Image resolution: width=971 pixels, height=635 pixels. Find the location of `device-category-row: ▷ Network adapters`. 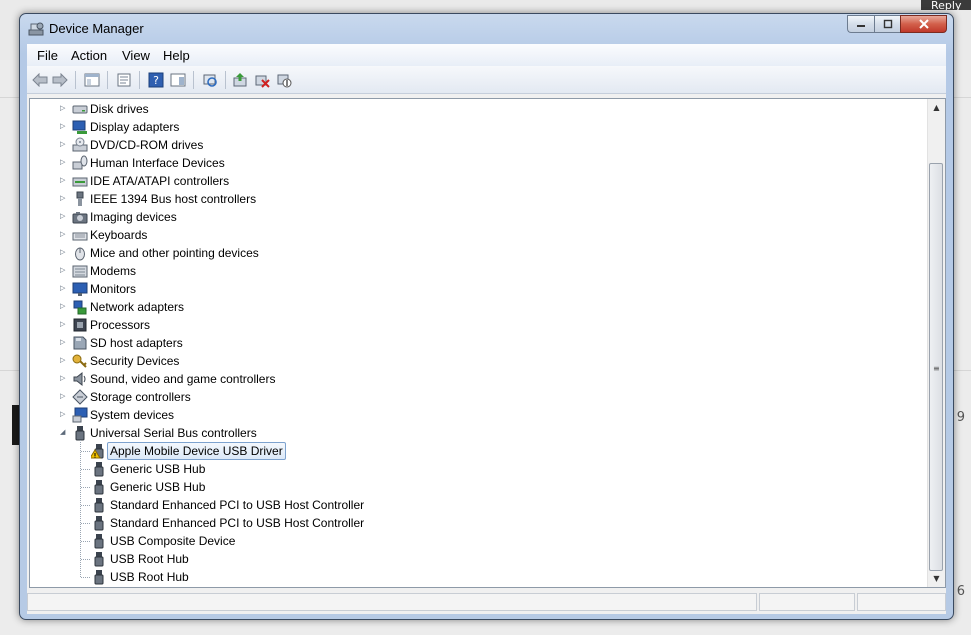

device-category-row: ▷ Network adapters is located at coordinates (470, 307).